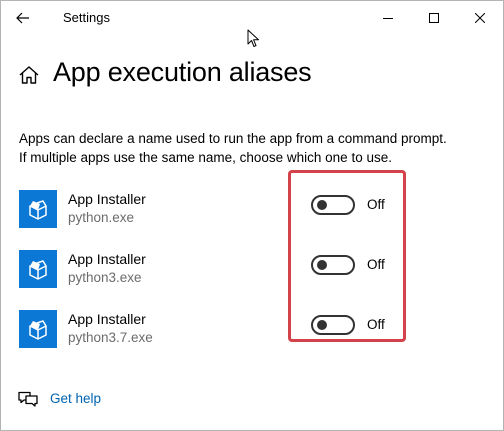 The image size is (504, 431). Describe the element at coordinates (253, 38) in the screenshot. I see `mouse-pointer-icon` at that location.